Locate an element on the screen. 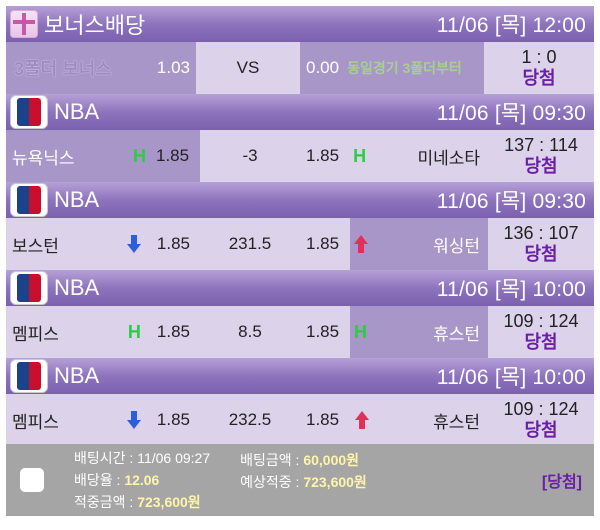 This screenshot has height=530, width=600. game-row: 뉴욕닉스 H 1.85 -3 1.85 H 미네소타 137 : 114 당첨 is located at coordinates (300, 156).